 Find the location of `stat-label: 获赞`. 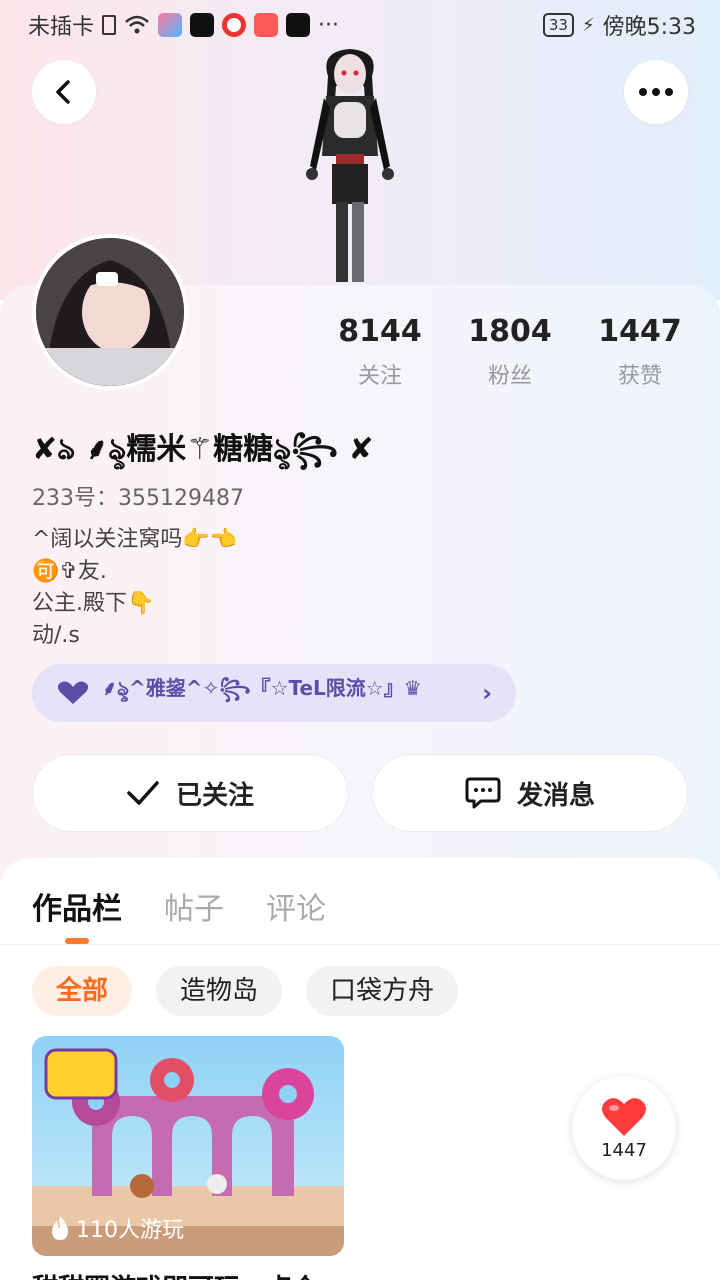

stat-label: 获赞 is located at coordinates (639, 376).